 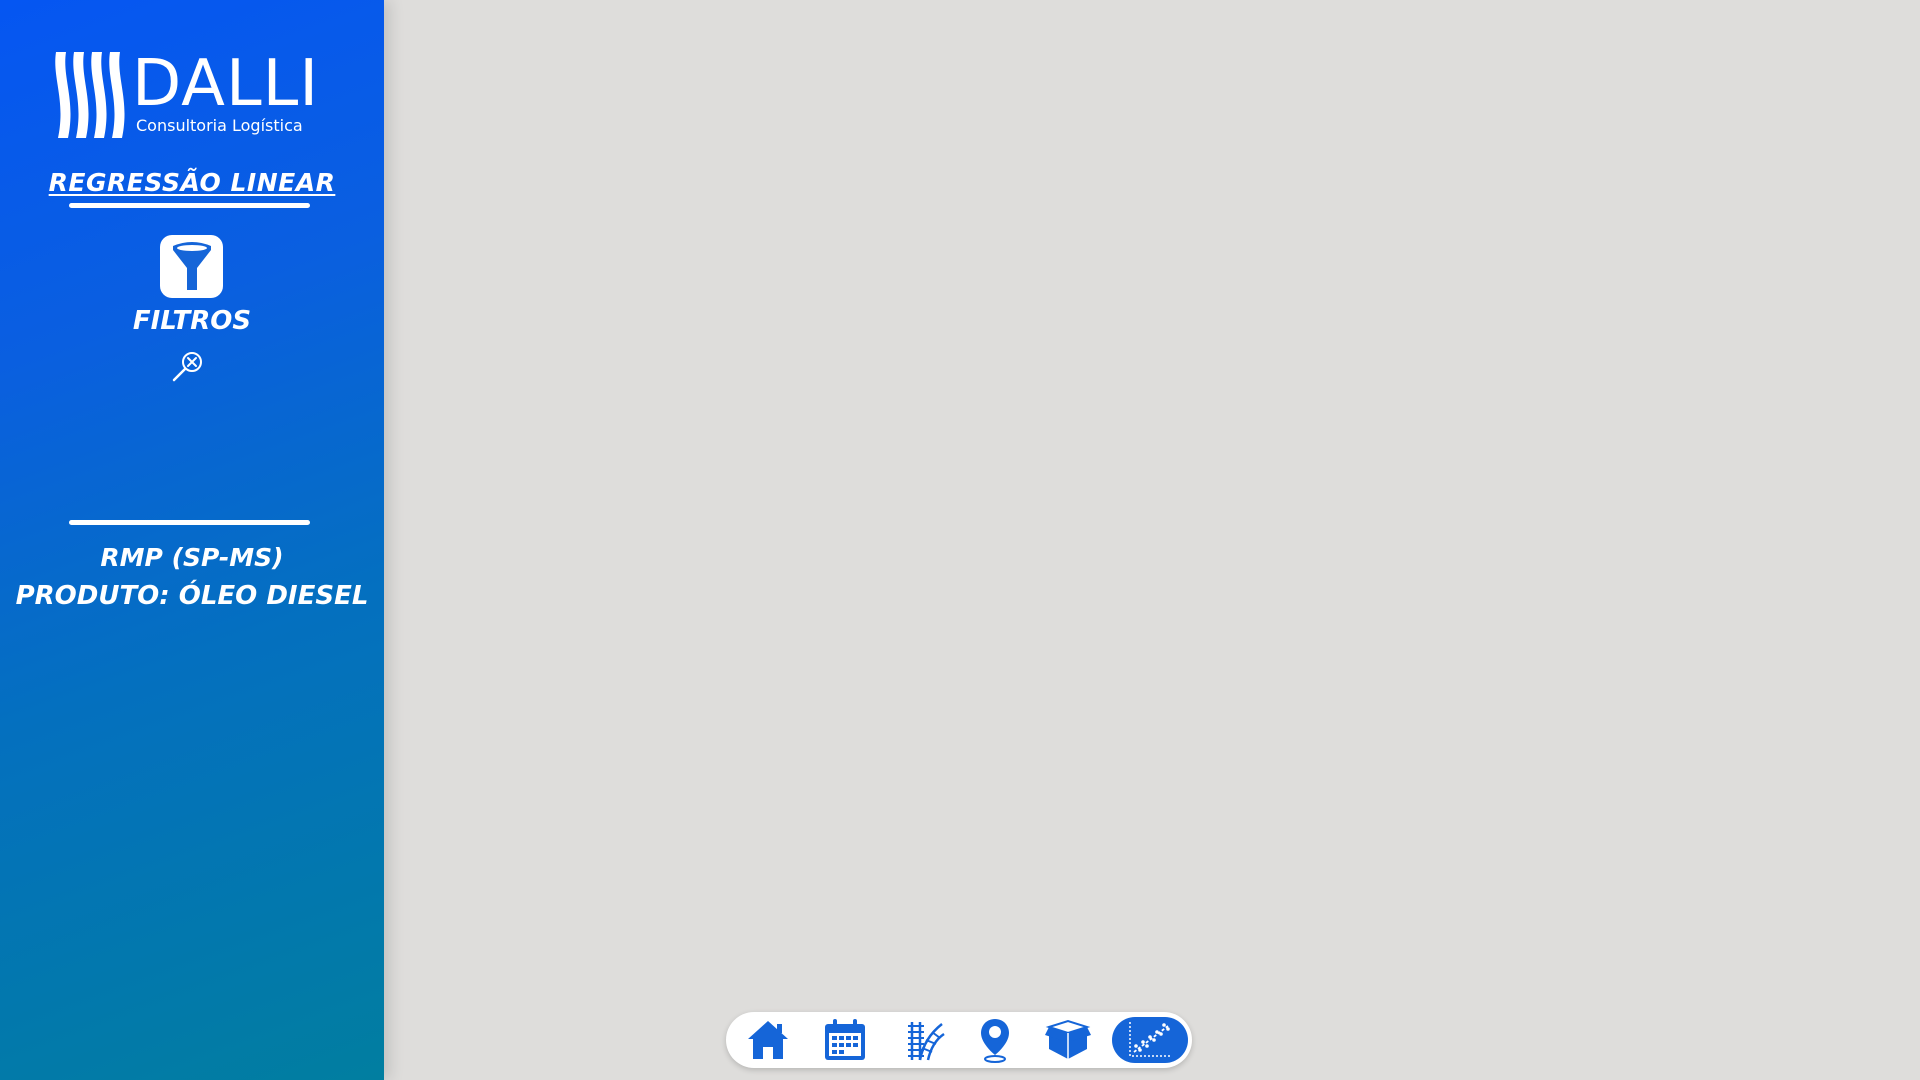 What do you see at coordinates (226, 84) in the screenshot?
I see `brand-name: DALLI` at bounding box center [226, 84].